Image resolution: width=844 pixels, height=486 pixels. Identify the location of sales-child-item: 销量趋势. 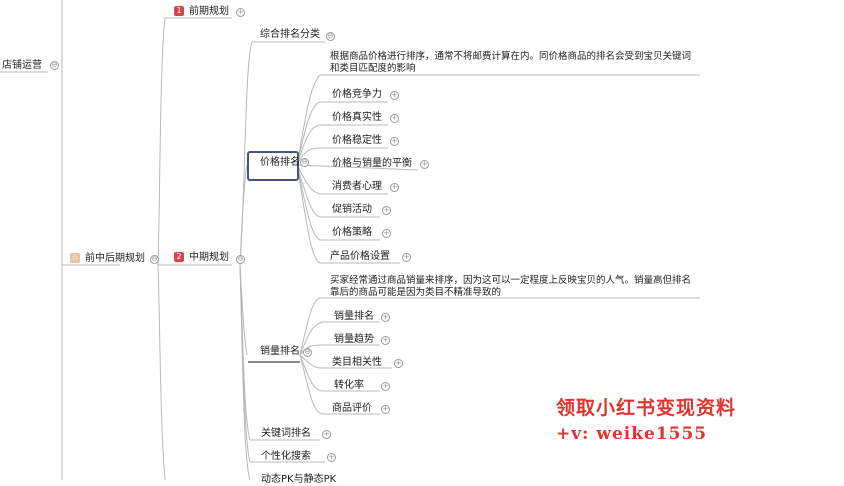
(354, 340).